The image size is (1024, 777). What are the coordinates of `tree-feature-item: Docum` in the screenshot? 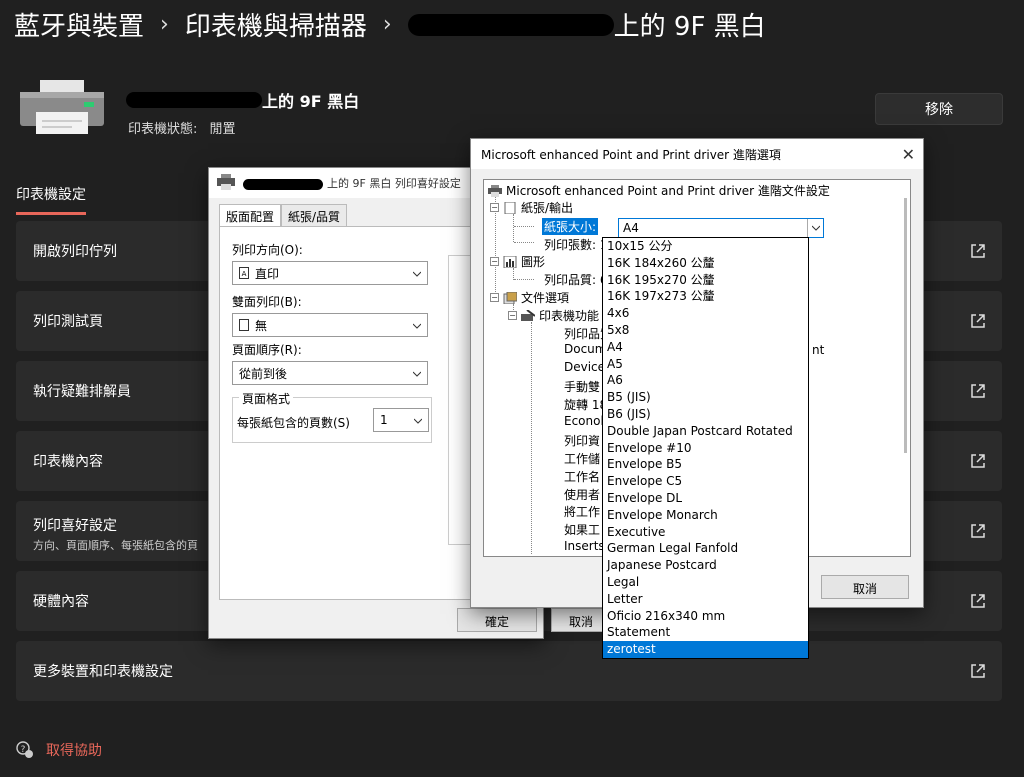 It's located at (585, 349).